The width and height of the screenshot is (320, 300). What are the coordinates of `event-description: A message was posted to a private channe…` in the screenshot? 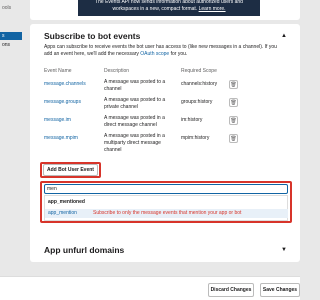 It's located at (135, 103).